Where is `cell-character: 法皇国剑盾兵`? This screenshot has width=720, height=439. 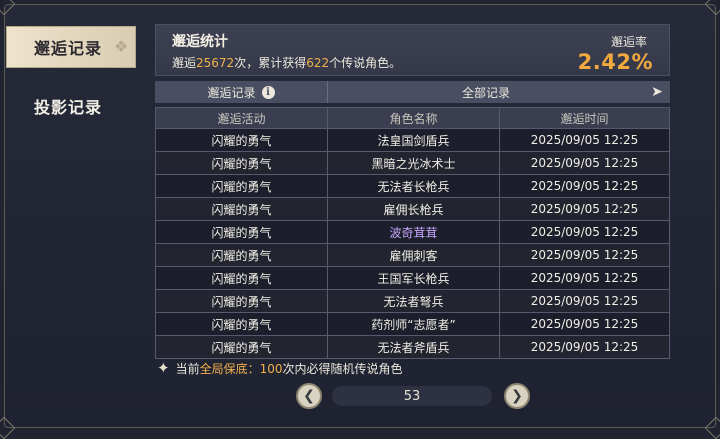 cell-character: 法皇国剑盾兵 is located at coordinates (414, 140).